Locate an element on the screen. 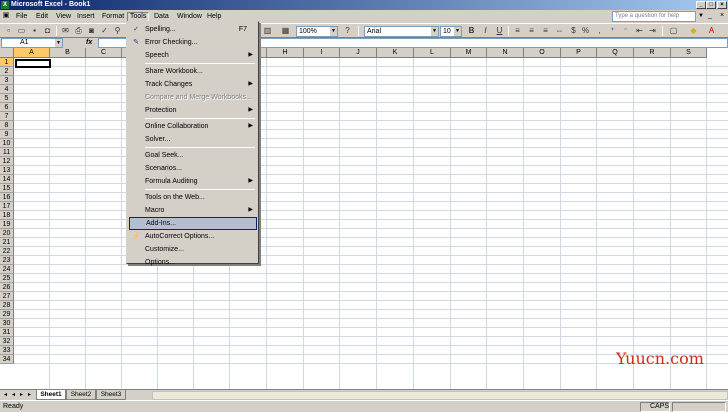 This screenshot has height=412, width=728. row-header: 16 is located at coordinates (7, 197).